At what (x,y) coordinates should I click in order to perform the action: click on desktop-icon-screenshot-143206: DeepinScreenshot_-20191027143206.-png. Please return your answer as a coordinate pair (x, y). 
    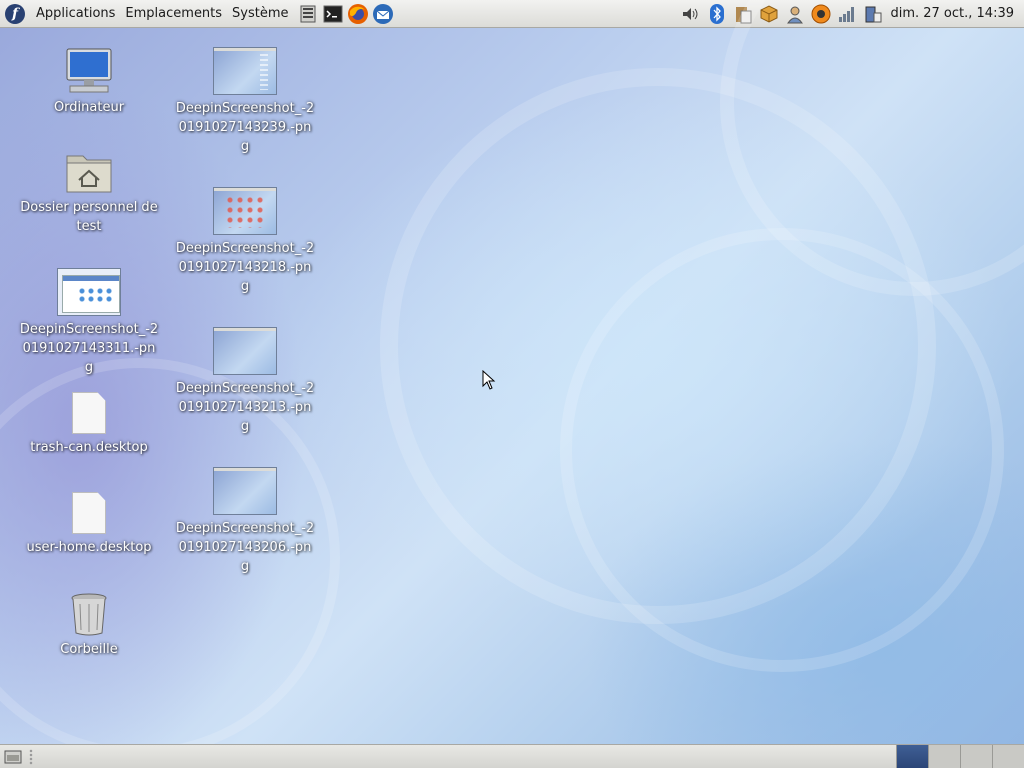
    Looking at the image, I should click on (245, 521).